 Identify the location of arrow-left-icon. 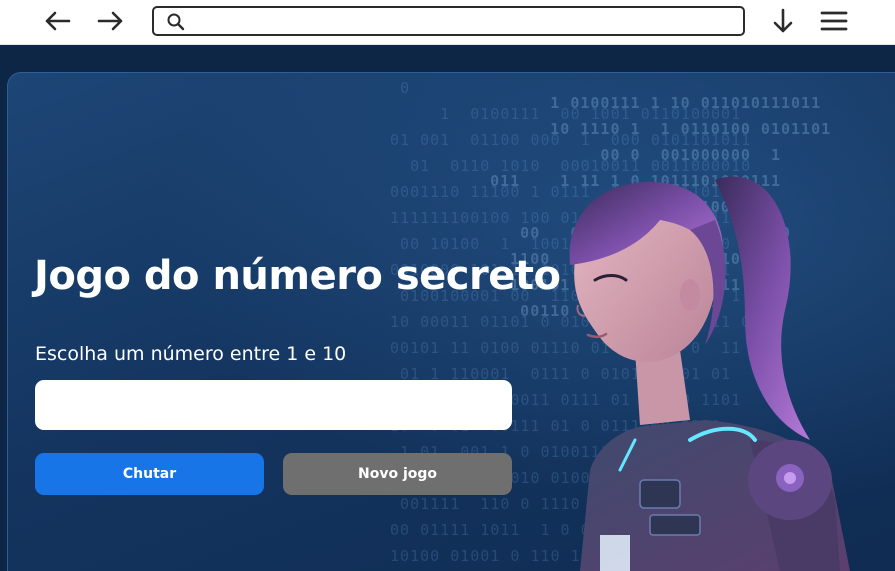
(58, 21).